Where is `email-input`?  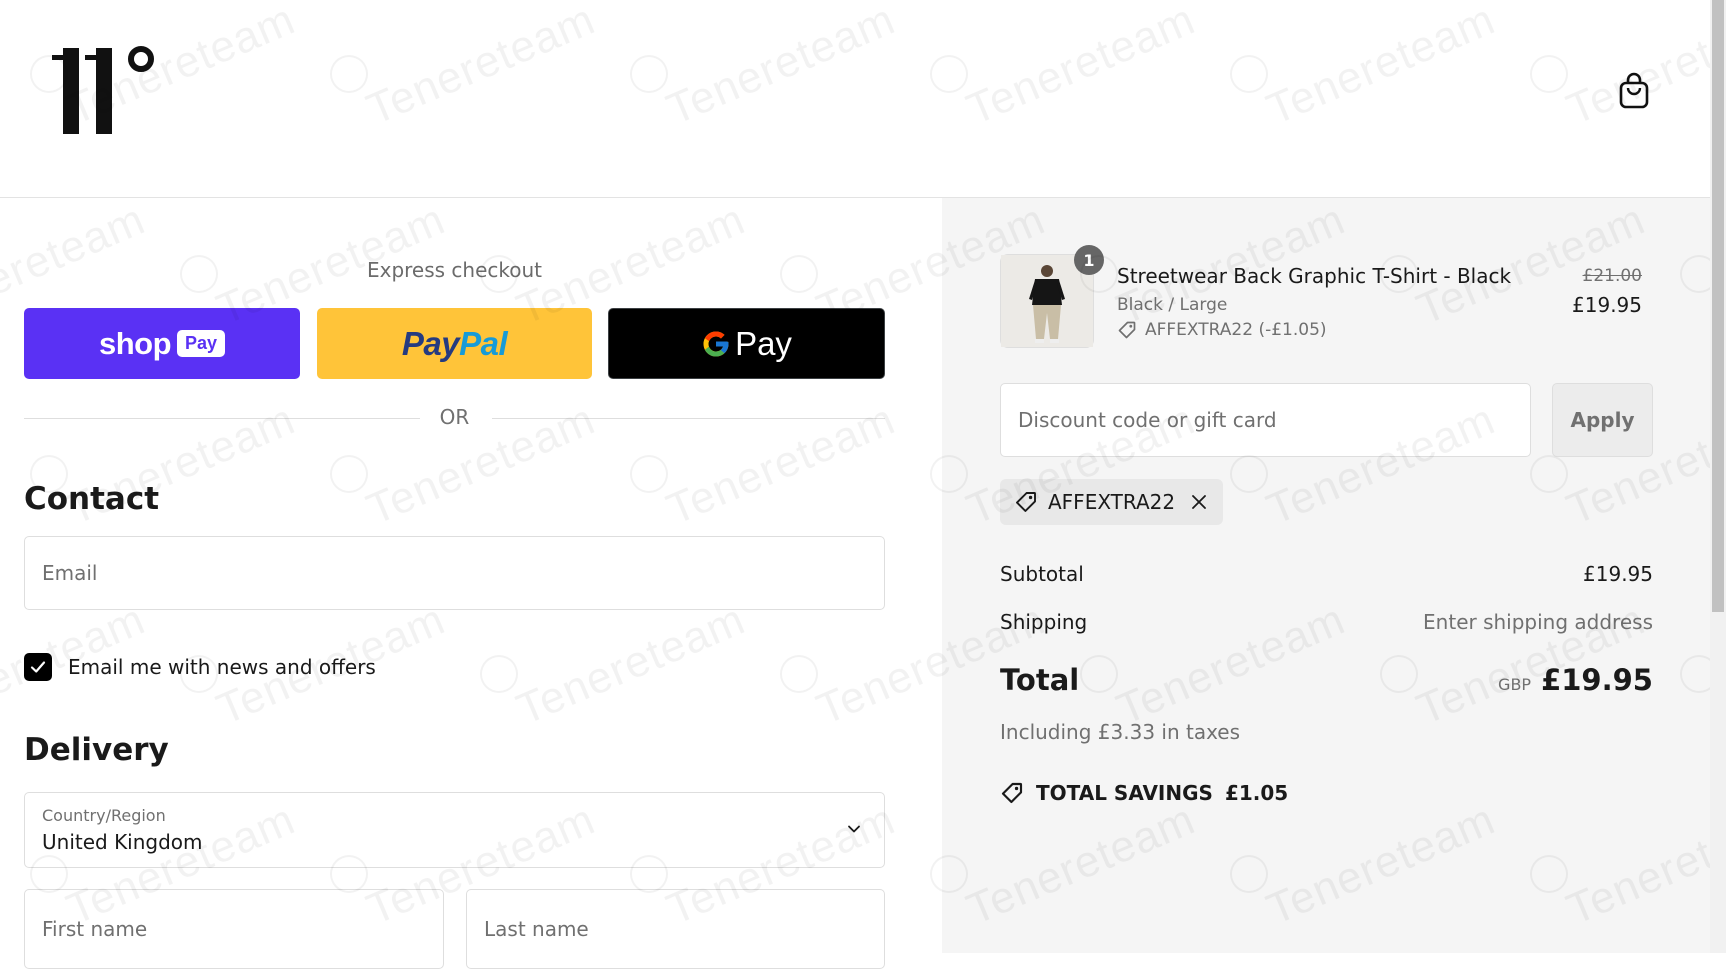
email-input is located at coordinates (454, 573).